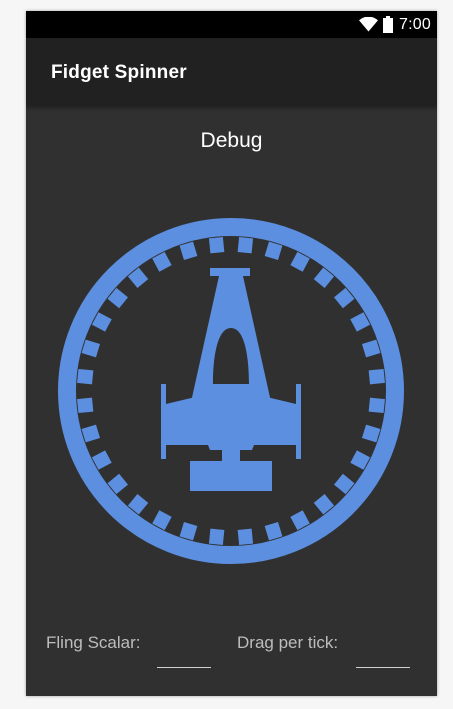 The width and height of the screenshot is (453, 709). I want to click on app-title: Fidget Spinner, so click(119, 72).